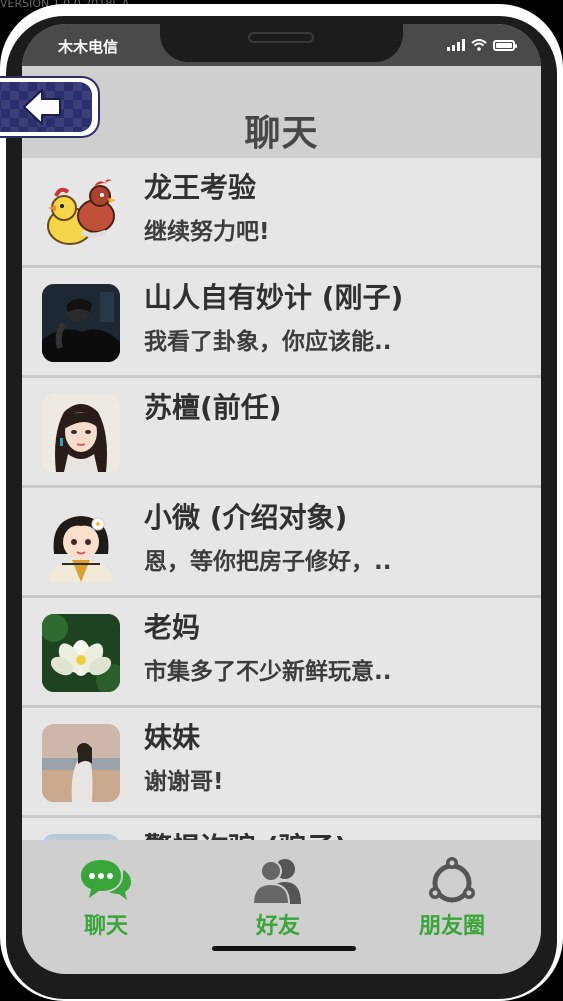 Image resolution: width=563 pixels, height=1001 pixels. I want to click on nav-label: 聊天, so click(105, 926).